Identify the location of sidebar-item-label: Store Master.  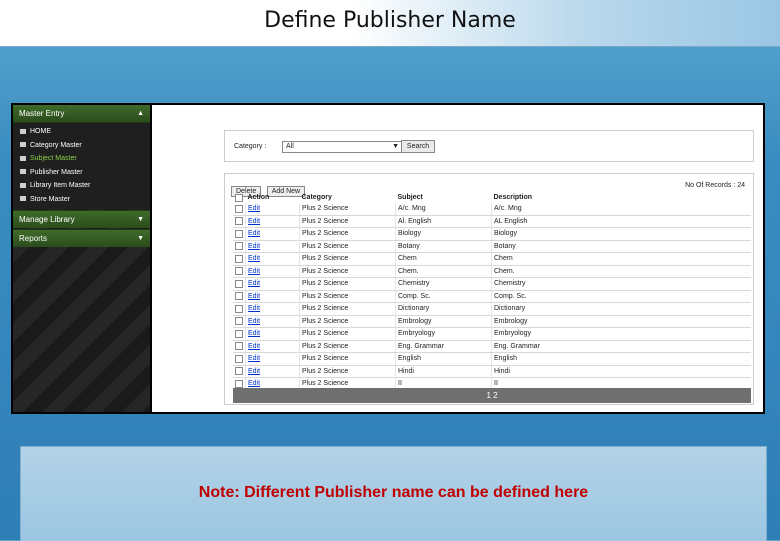
(50, 199).